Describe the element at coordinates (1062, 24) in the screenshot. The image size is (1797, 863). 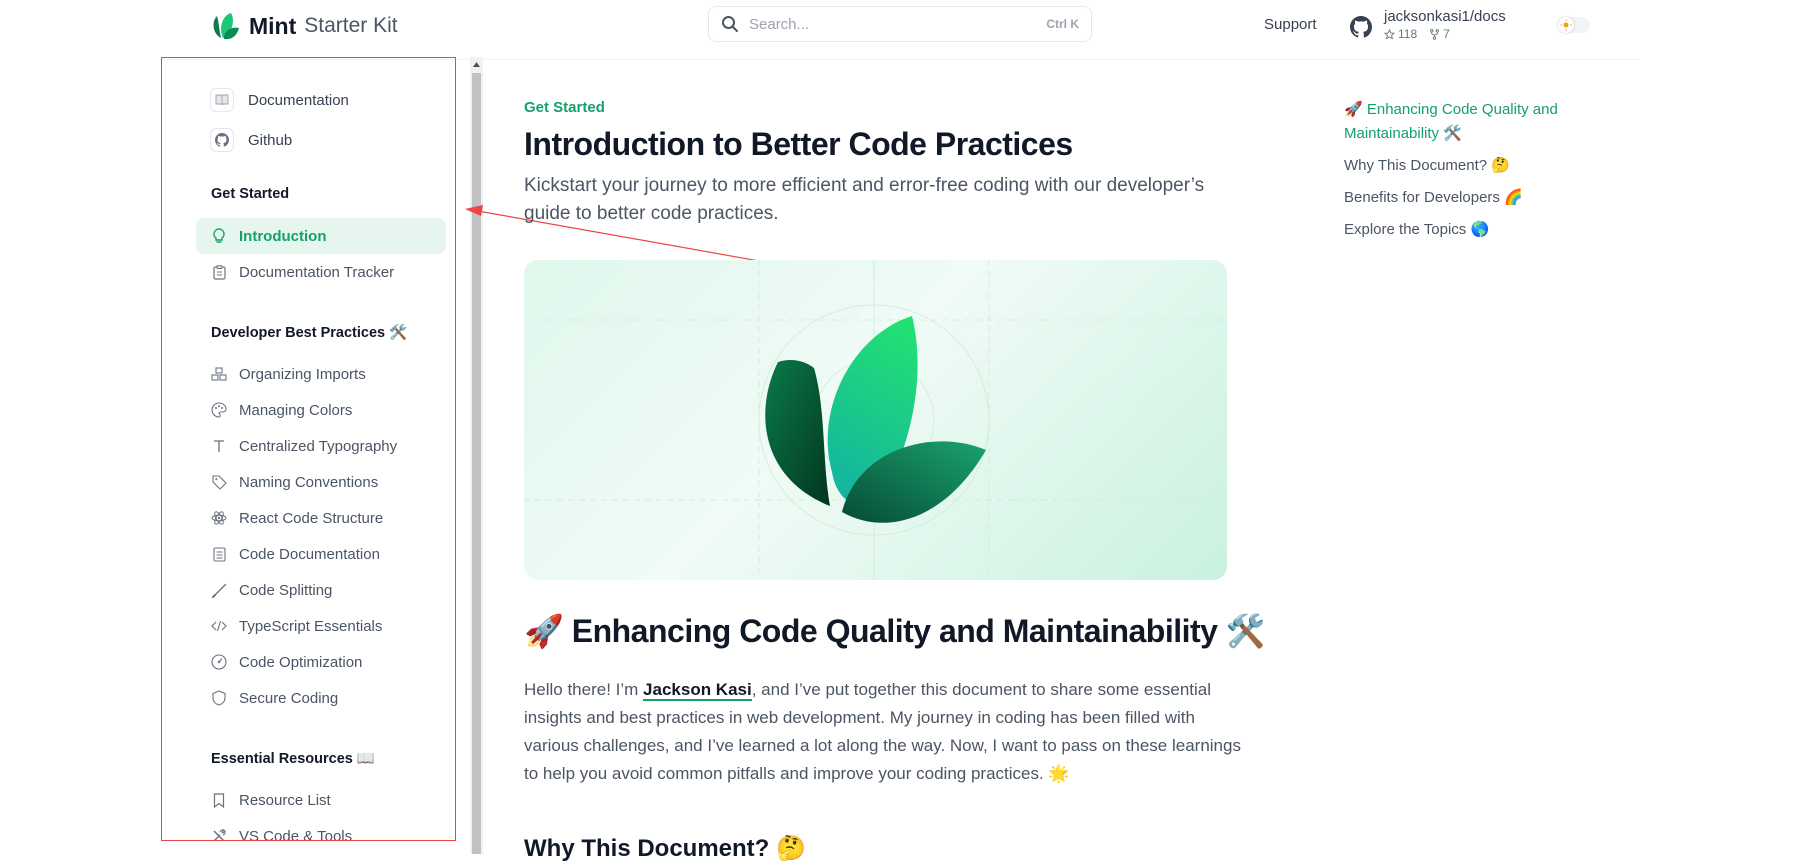
I see `search-shortcut: Ctrl K` at that location.